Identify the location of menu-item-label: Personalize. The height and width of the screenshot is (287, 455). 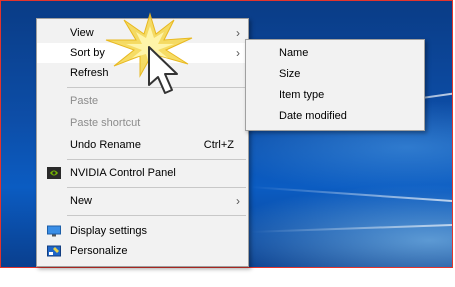
(99, 251).